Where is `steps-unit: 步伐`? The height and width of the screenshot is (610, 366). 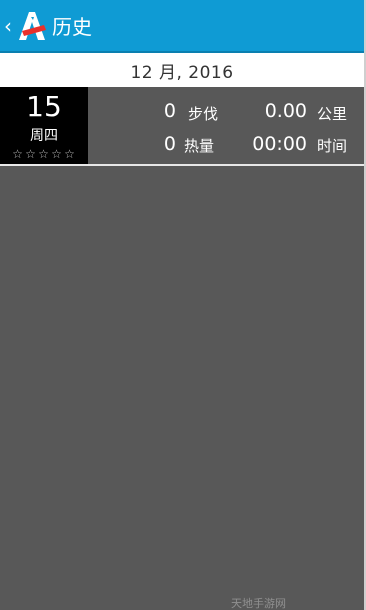 steps-unit: 步伐 is located at coordinates (203, 114).